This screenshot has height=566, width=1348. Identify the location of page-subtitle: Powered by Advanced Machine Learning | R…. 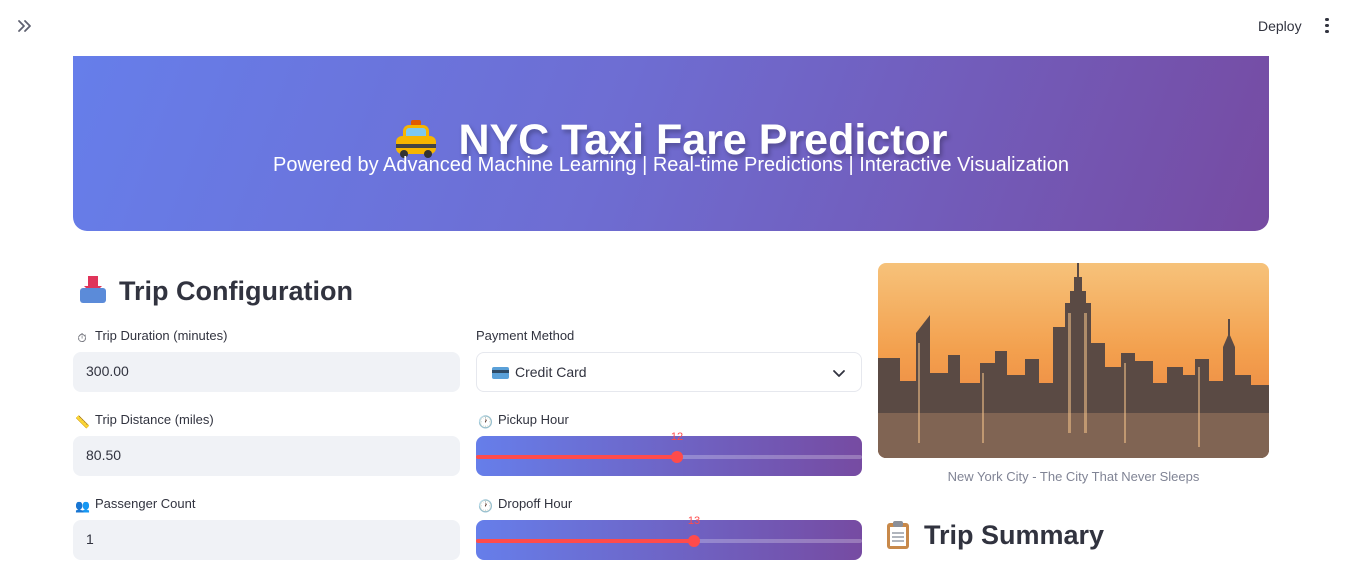
(670, 165).